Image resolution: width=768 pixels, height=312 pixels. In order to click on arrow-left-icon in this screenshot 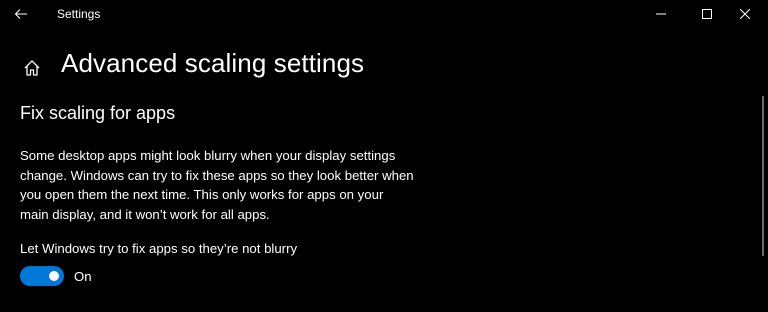, I will do `click(20, 14)`.